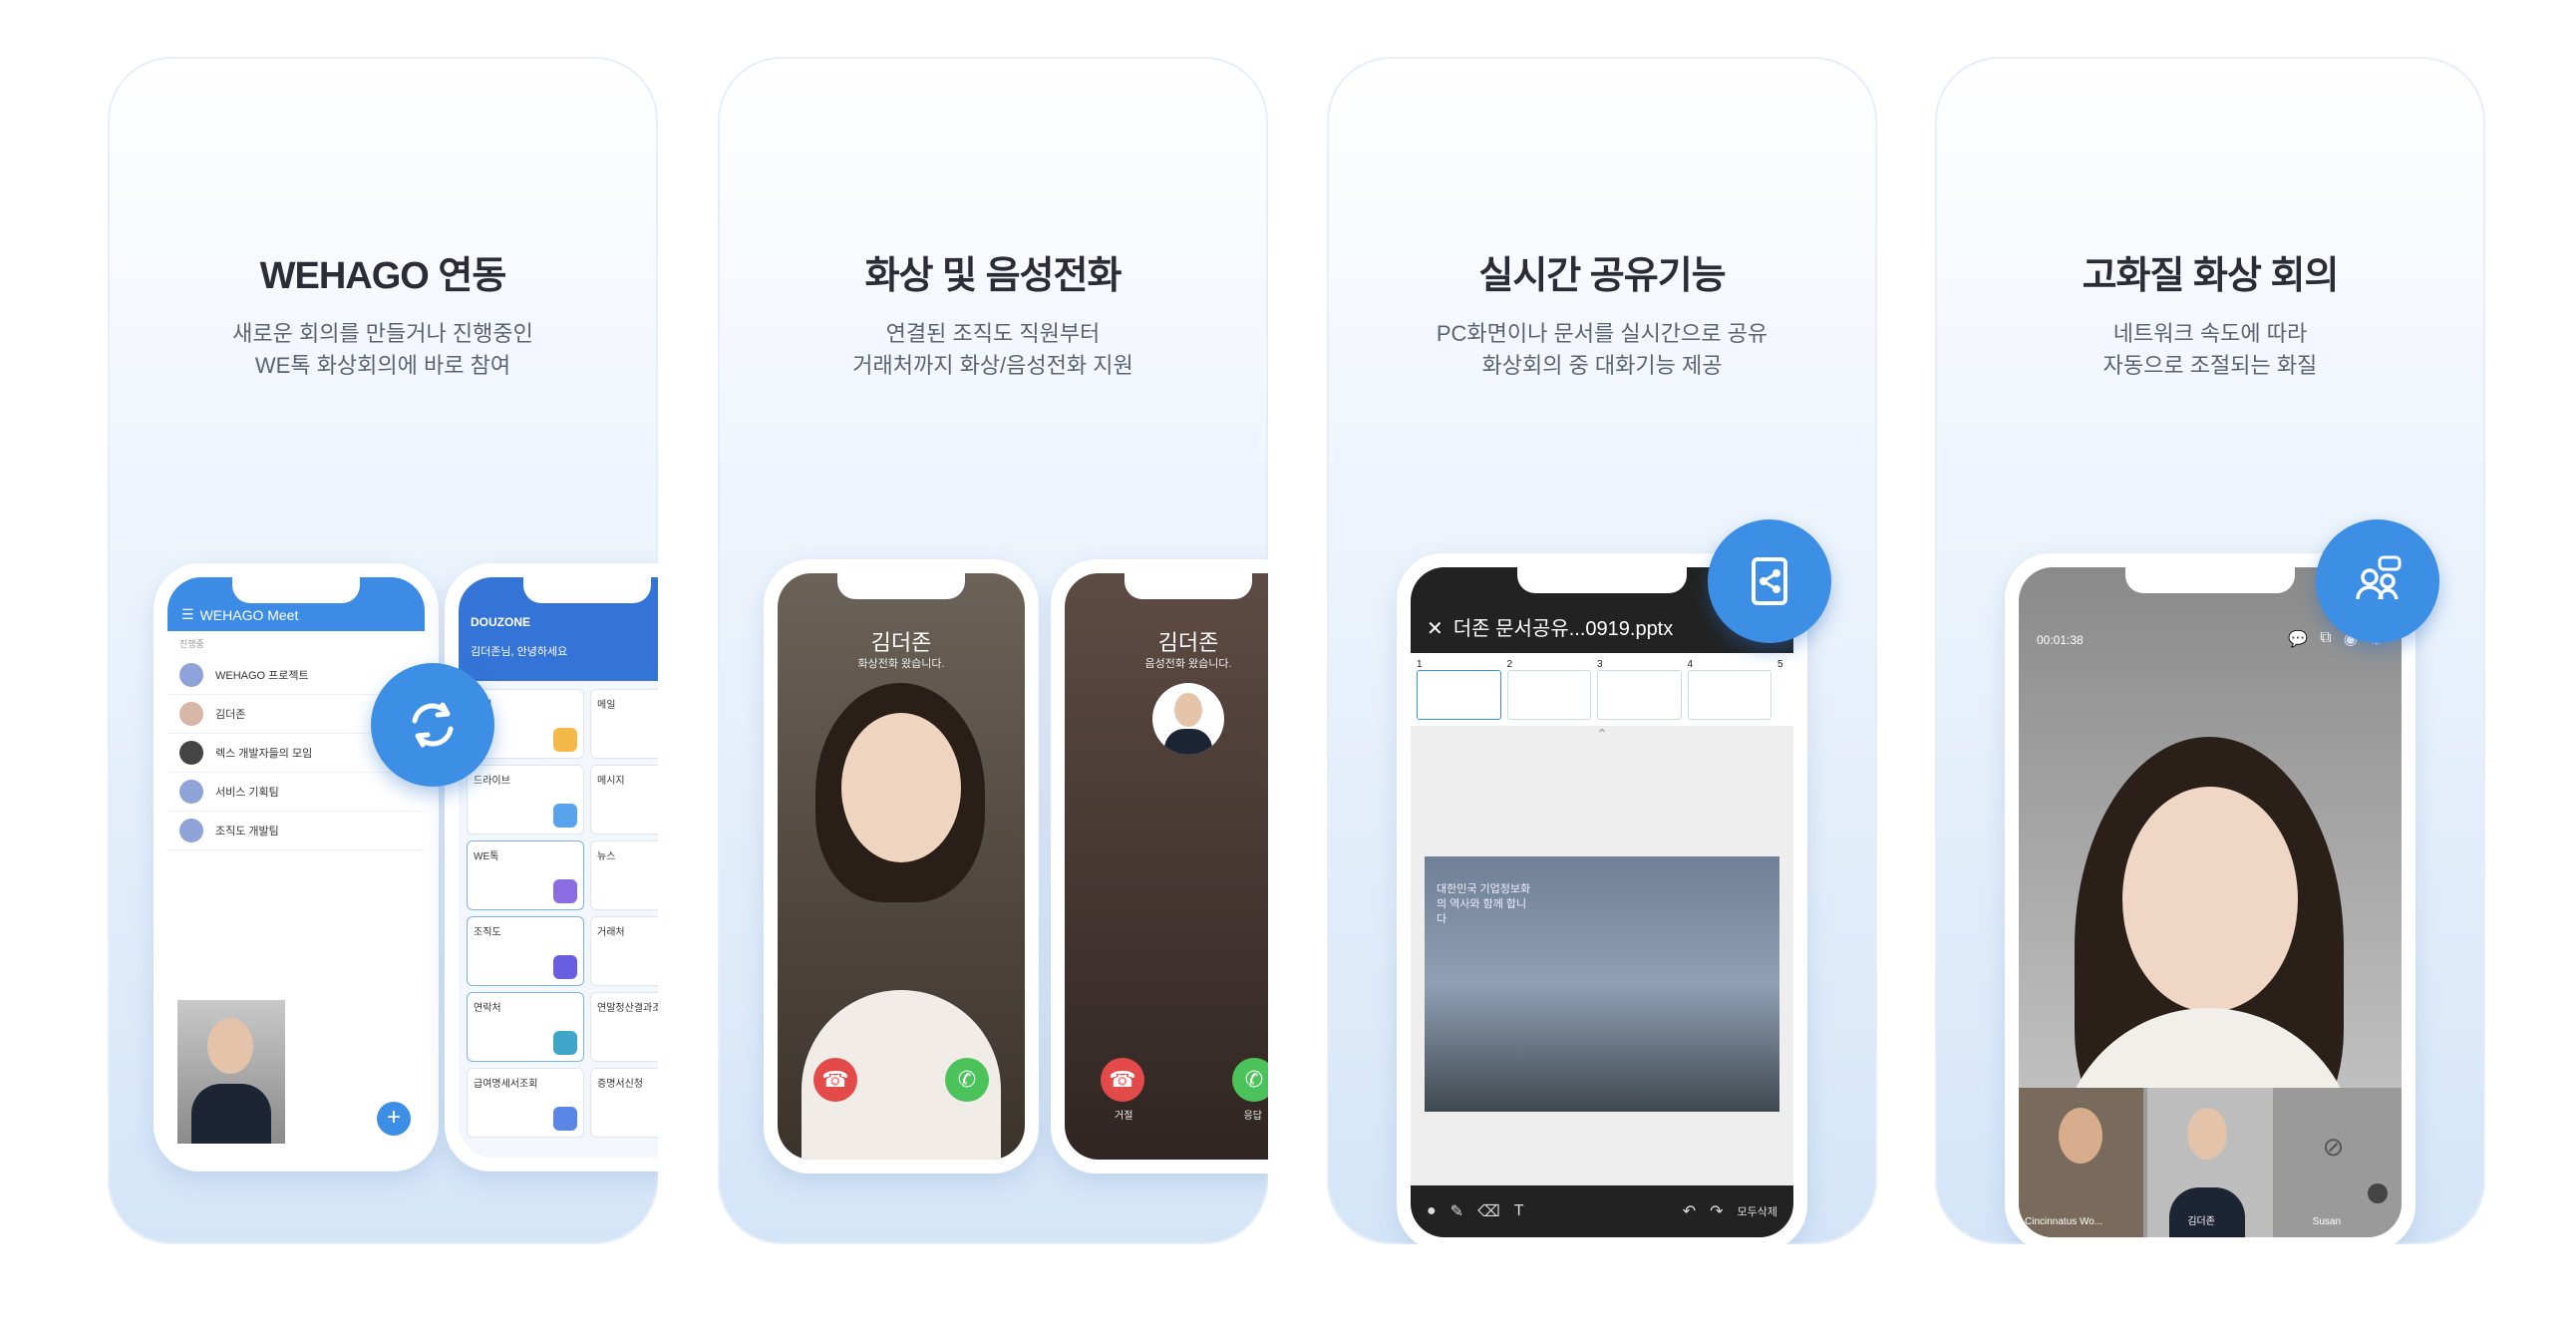  What do you see at coordinates (2325, 639) in the screenshot?
I see `share-icon: ⧉` at bounding box center [2325, 639].